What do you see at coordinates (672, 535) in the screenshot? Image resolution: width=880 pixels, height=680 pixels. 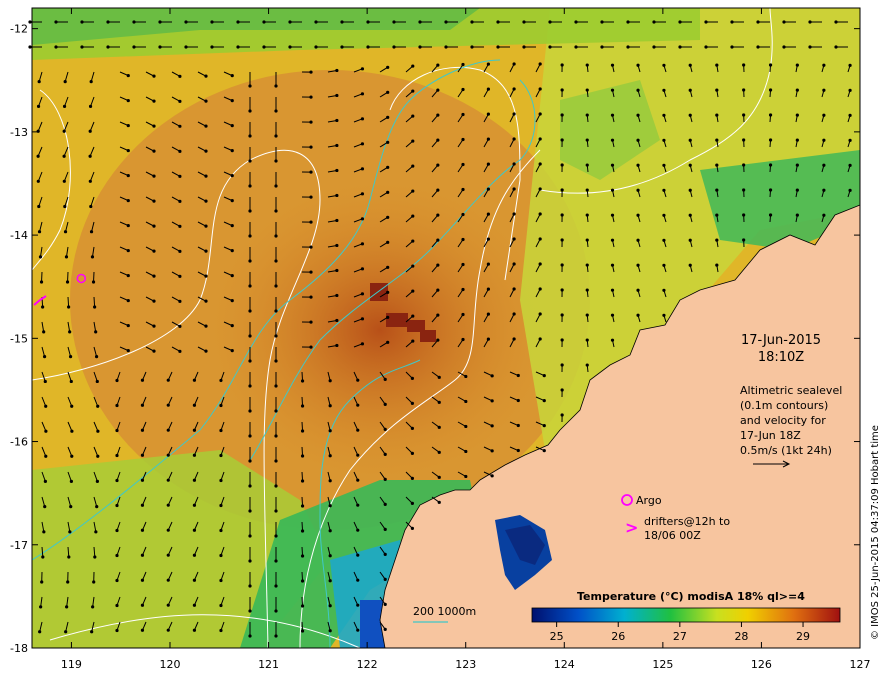 I see `drifter-line-2: 18/06 00Z` at bounding box center [672, 535].